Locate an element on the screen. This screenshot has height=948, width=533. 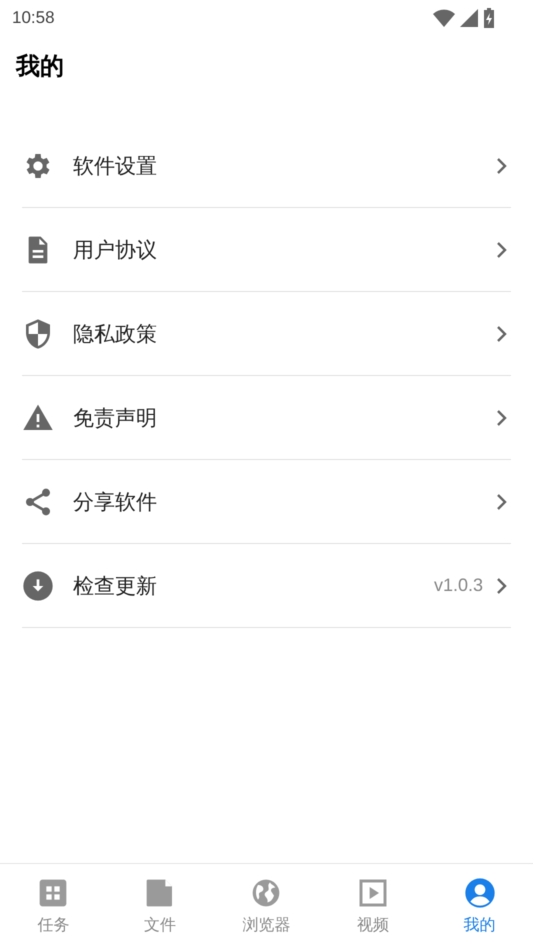
nav-tab: 浏览器 is located at coordinates (266, 906).